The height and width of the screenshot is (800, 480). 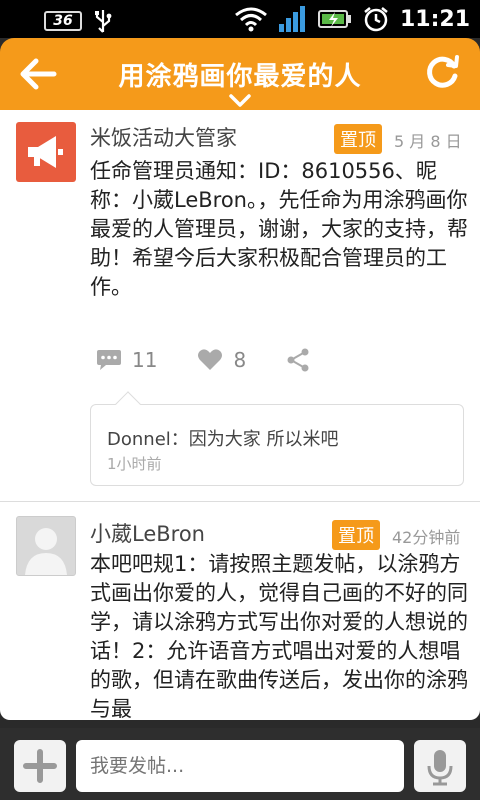 I want to click on share-button, so click(x=298, y=360).